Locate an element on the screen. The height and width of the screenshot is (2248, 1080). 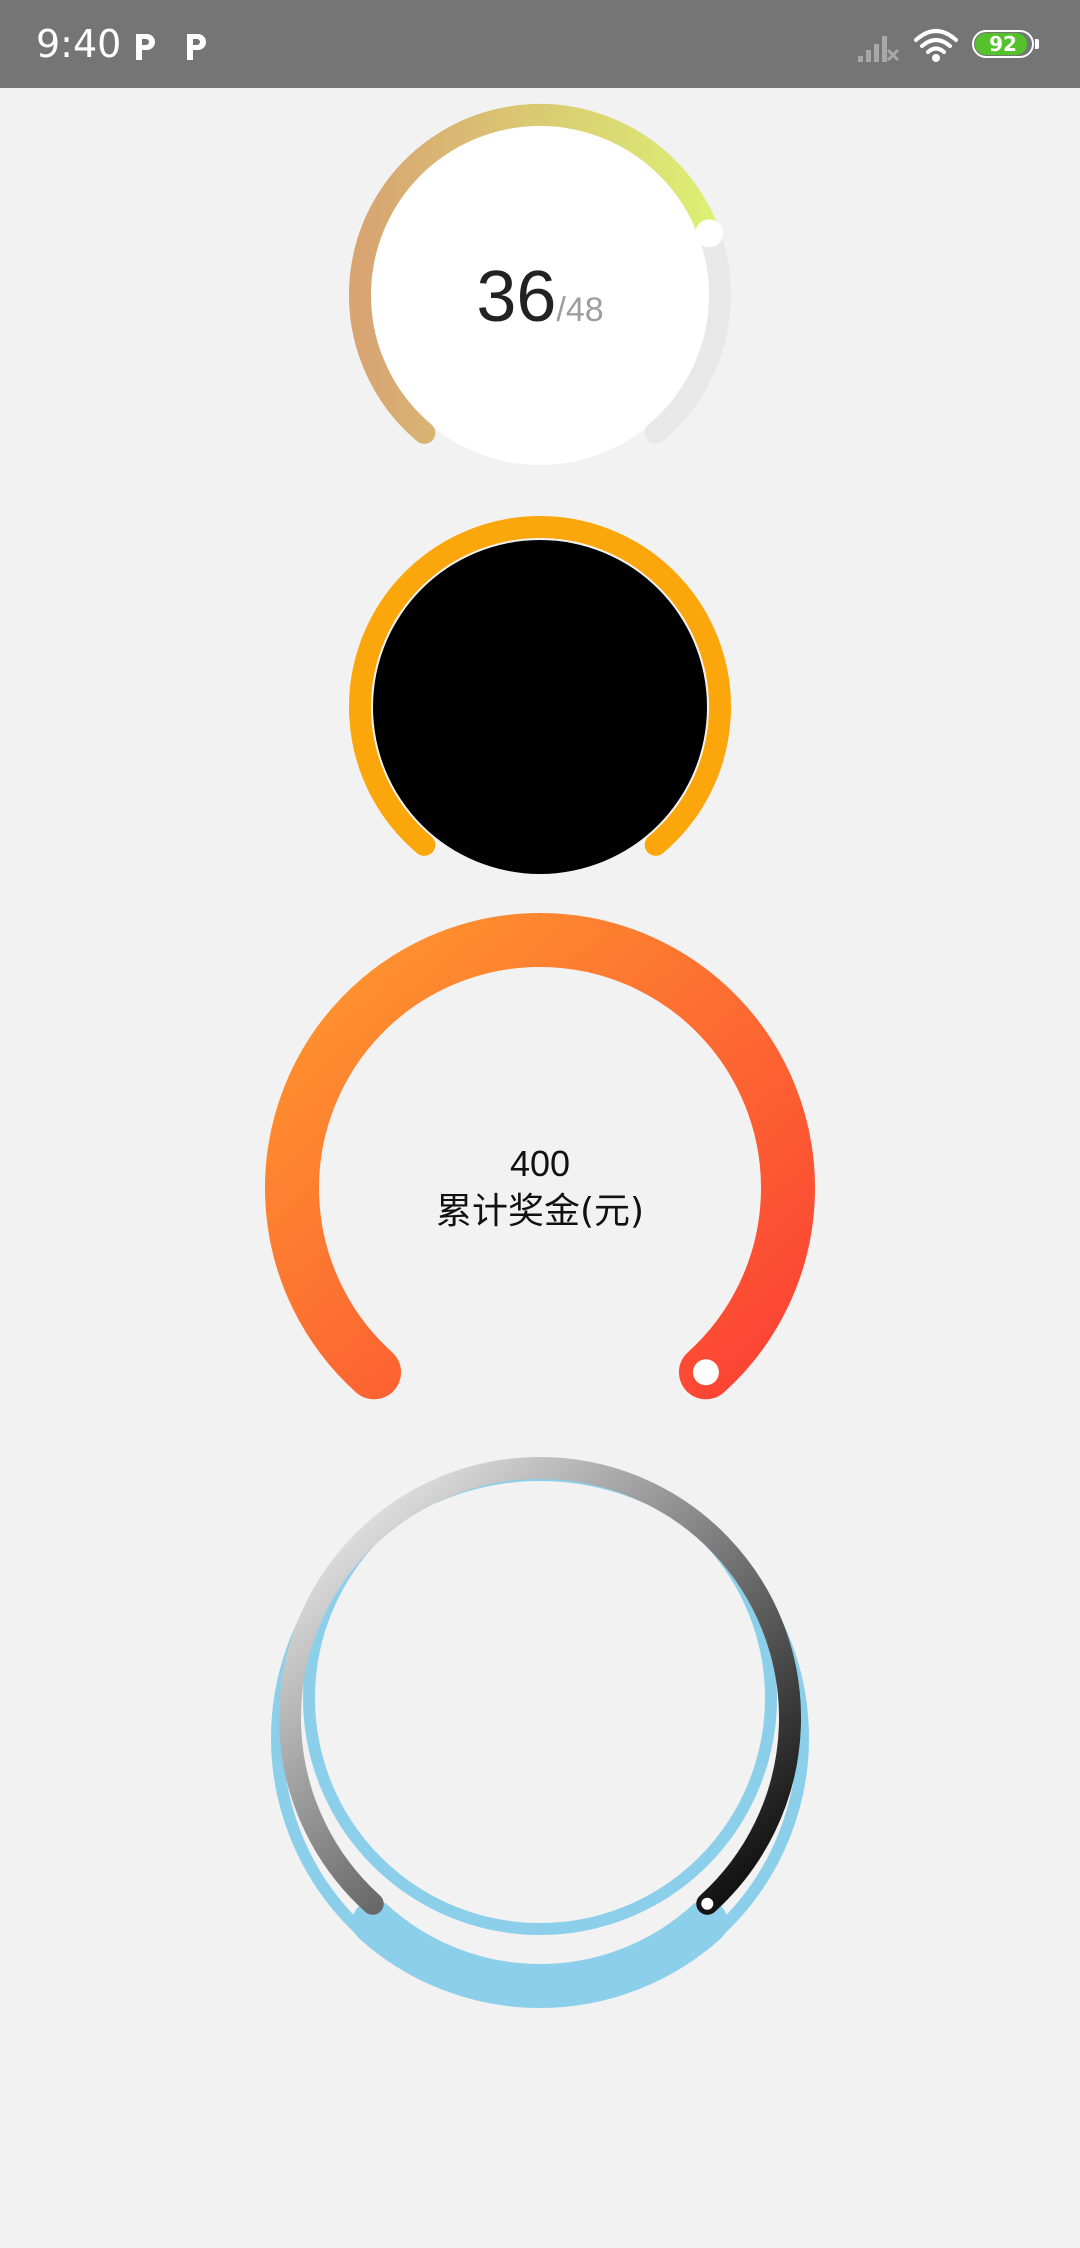
gauge-3-value: 400 is located at coordinates (540, 1163).